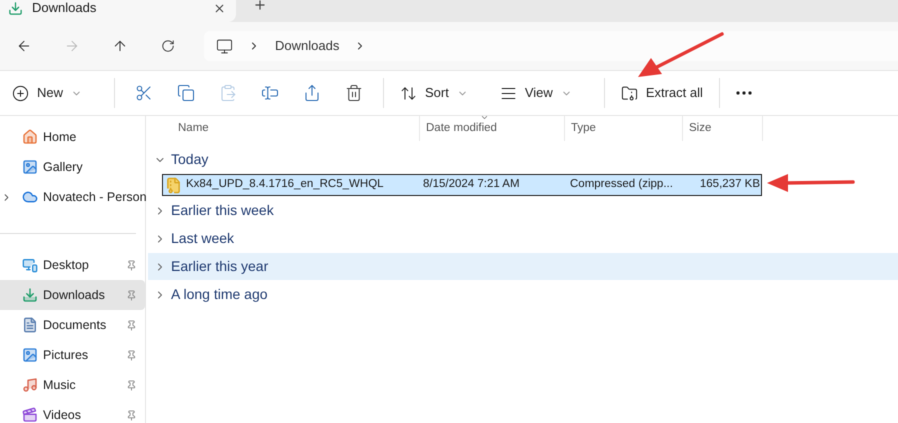 Image resolution: width=898 pixels, height=423 pixels. Describe the element at coordinates (75, 325) in the screenshot. I see `sidebar-label: Documents` at that location.